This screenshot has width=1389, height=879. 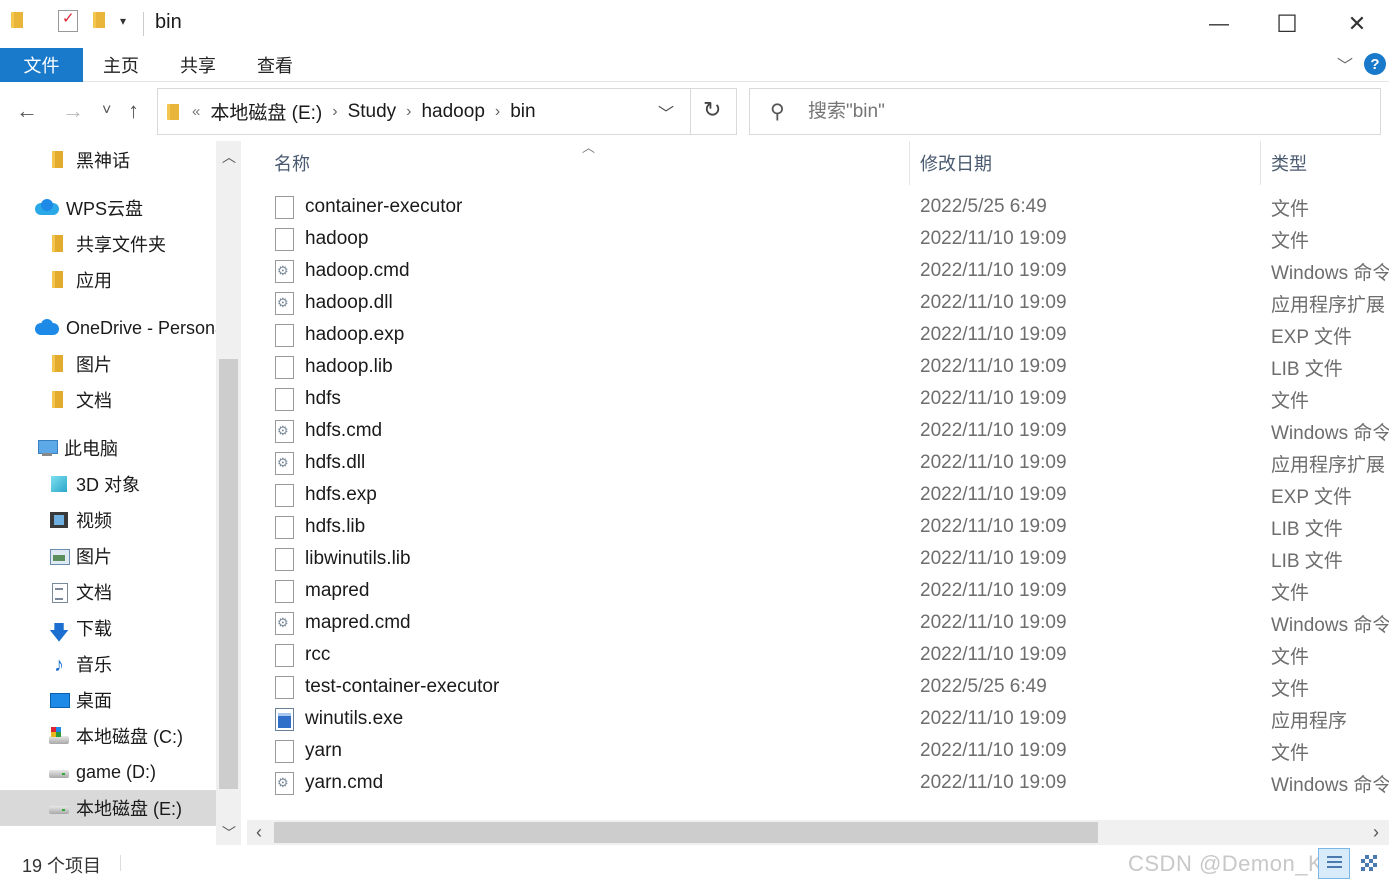 What do you see at coordinates (1289, 163) in the screenshot?
I see `column-header-type: 类型` at bounding box center [1289, 163].